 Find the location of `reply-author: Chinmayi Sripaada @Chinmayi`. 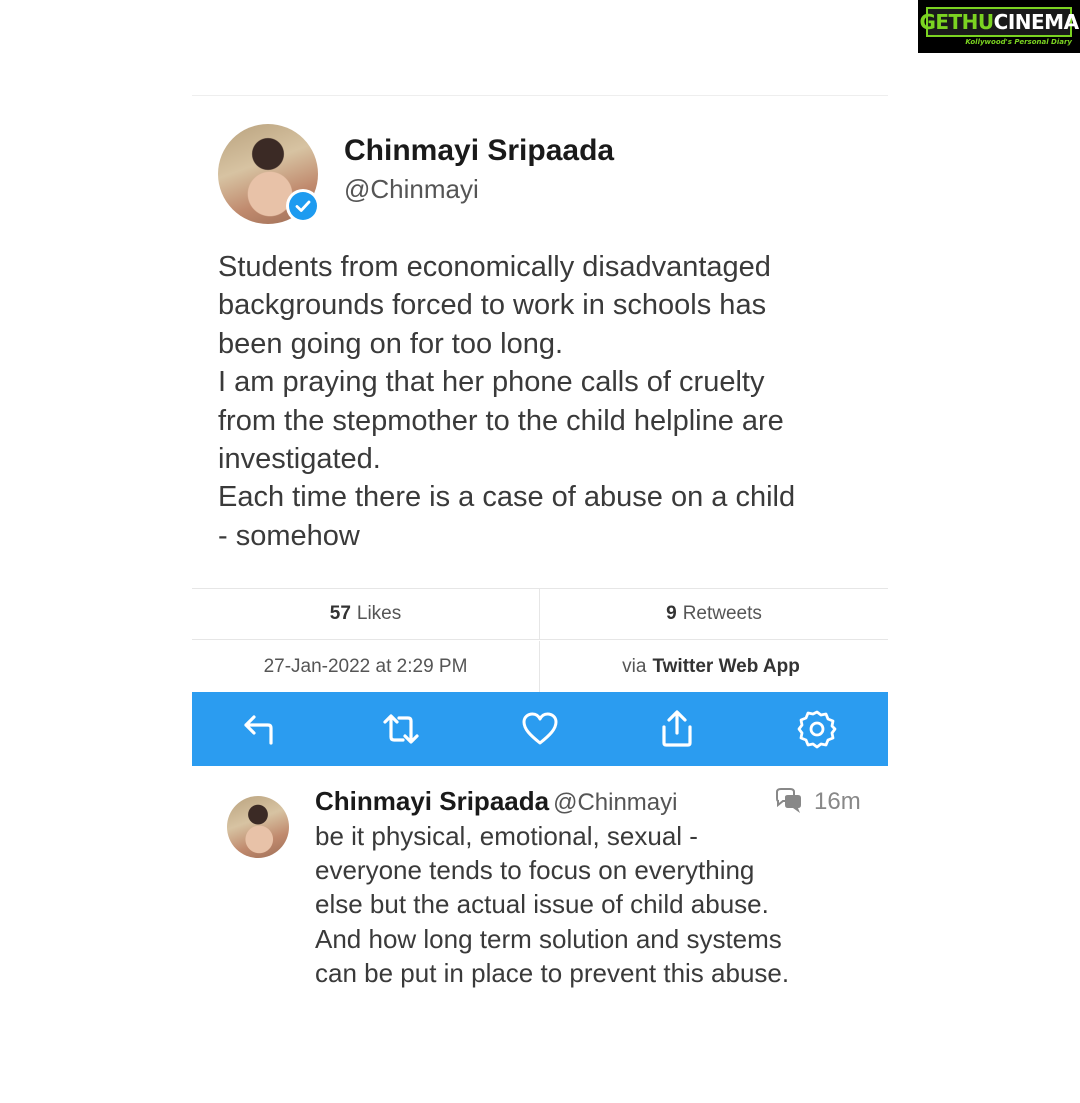

reply-author: Chinmayi Sripaada @Chinmayi is located at coordinates (496, 801).